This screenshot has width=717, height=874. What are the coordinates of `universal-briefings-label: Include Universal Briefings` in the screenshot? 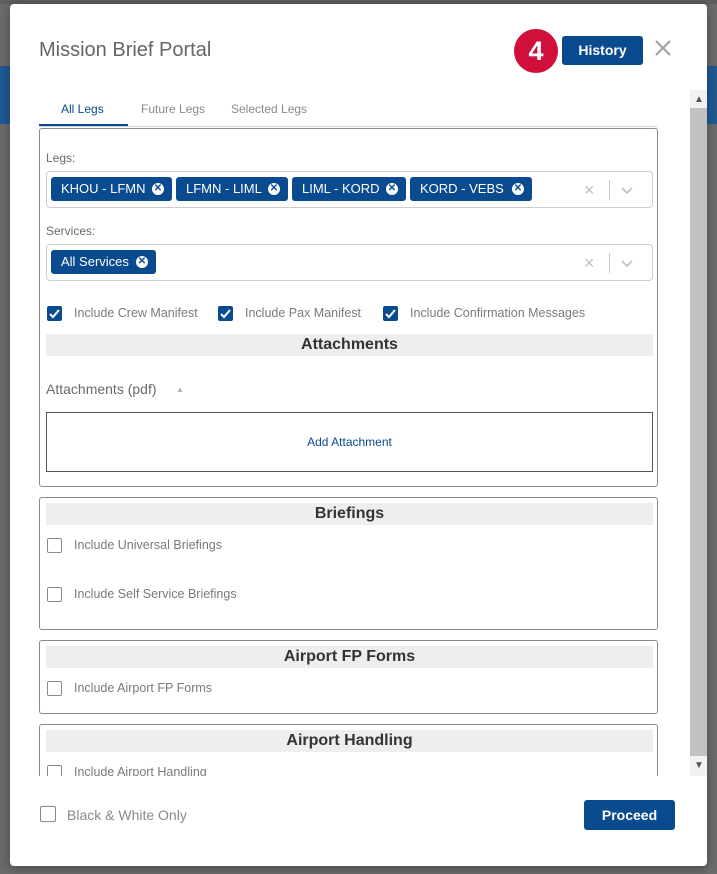 It's located at (148, 545).